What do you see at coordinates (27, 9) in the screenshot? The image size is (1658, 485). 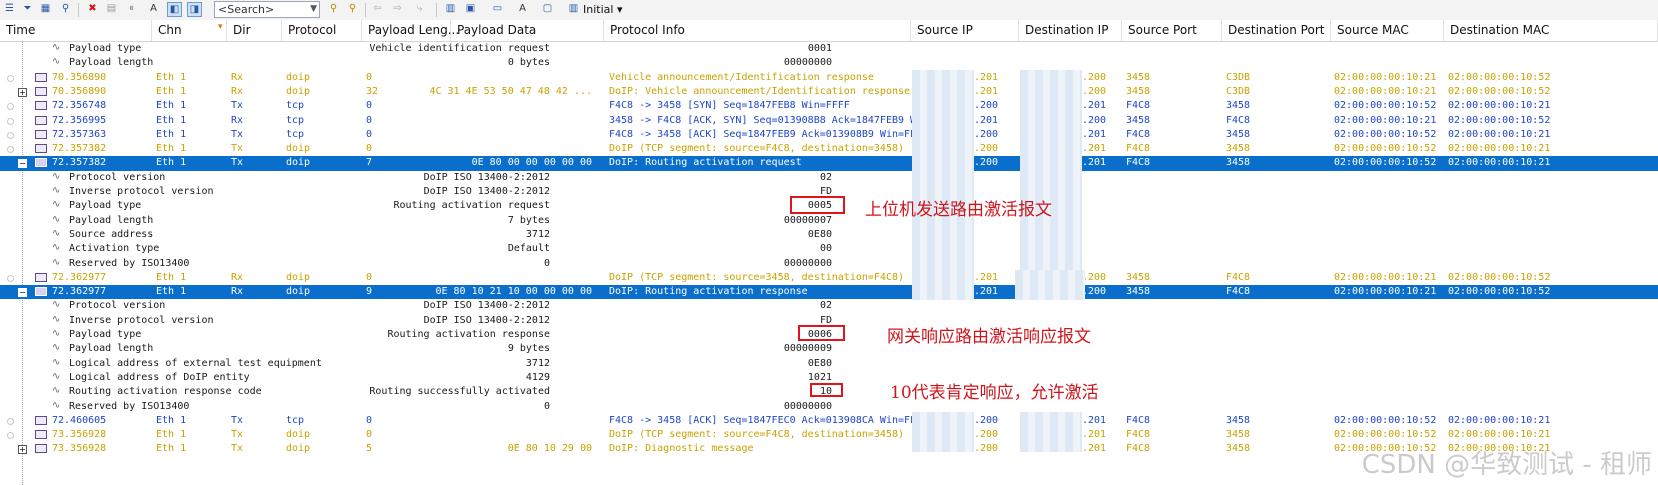 I see `filter-icon: ⏷` at bounding box center [27, 9].